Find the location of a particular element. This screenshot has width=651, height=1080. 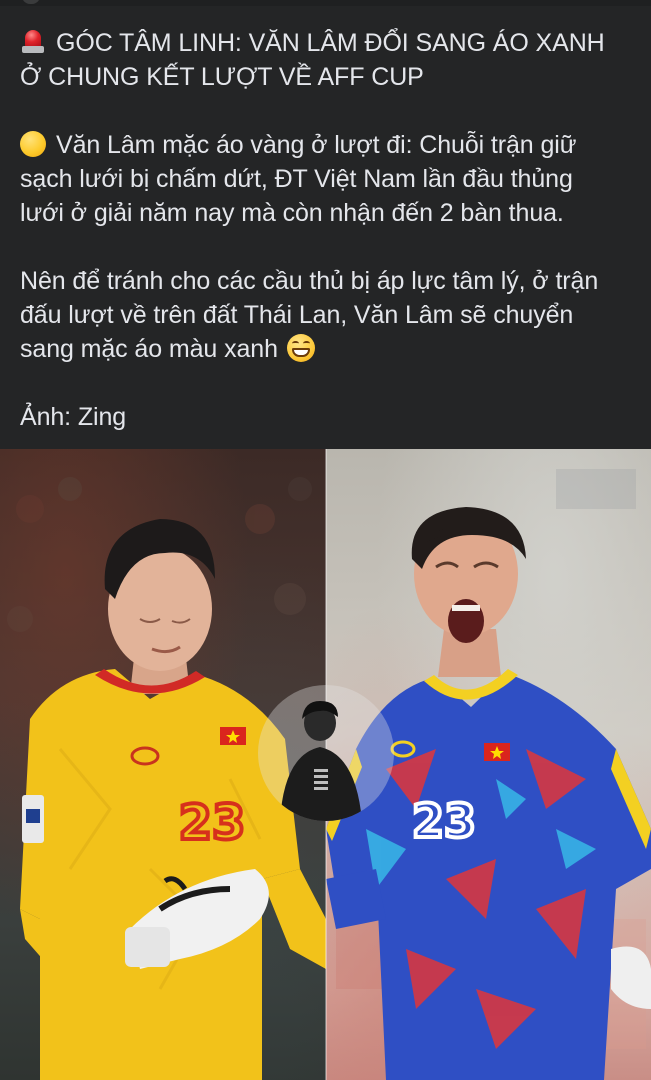

watermark-face-icon is located at coordinates (321, 761).